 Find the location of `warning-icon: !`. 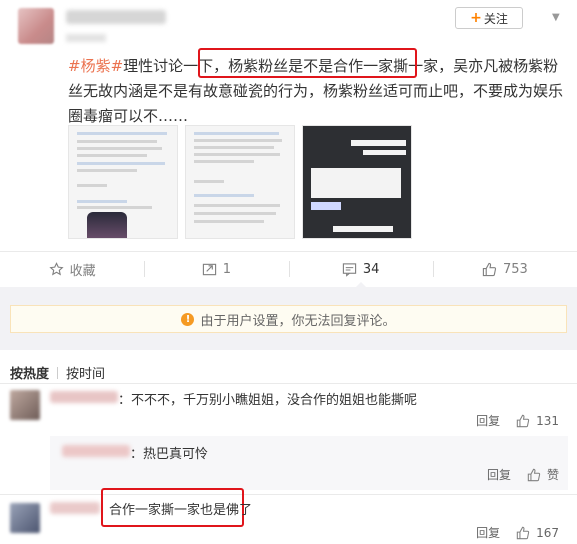

warning-icon: ! is located at coordinates (188, 319).